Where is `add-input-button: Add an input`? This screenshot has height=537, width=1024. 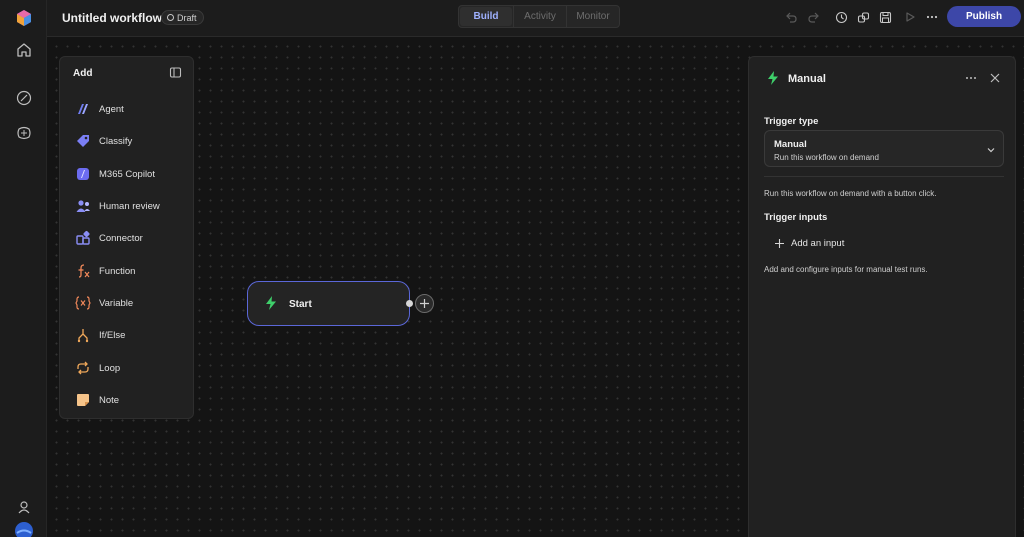
add-input-button: Add an input is located at coordinates (809, 243).